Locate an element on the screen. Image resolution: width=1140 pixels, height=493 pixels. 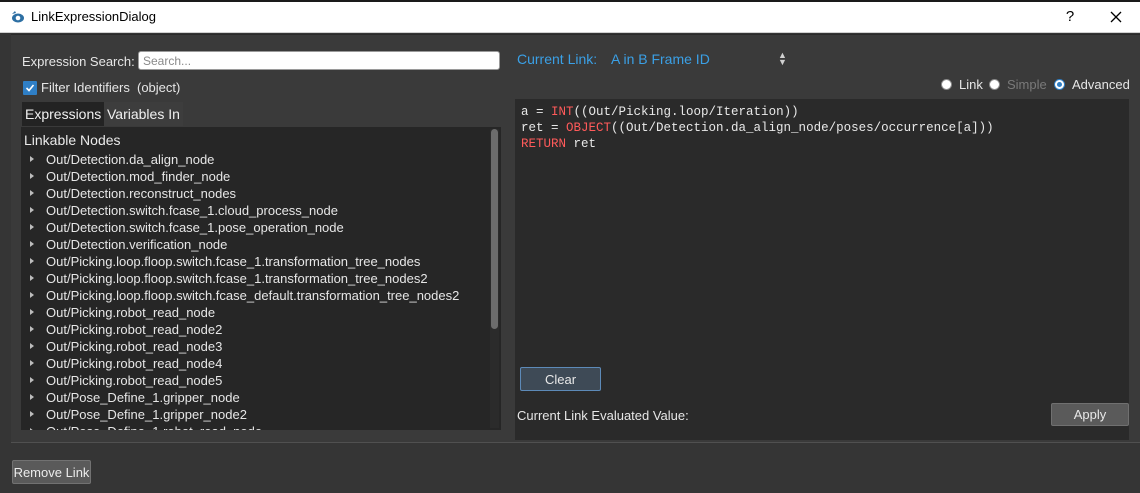
code-keyword: OBJECT is located at coordinates (589, 128).